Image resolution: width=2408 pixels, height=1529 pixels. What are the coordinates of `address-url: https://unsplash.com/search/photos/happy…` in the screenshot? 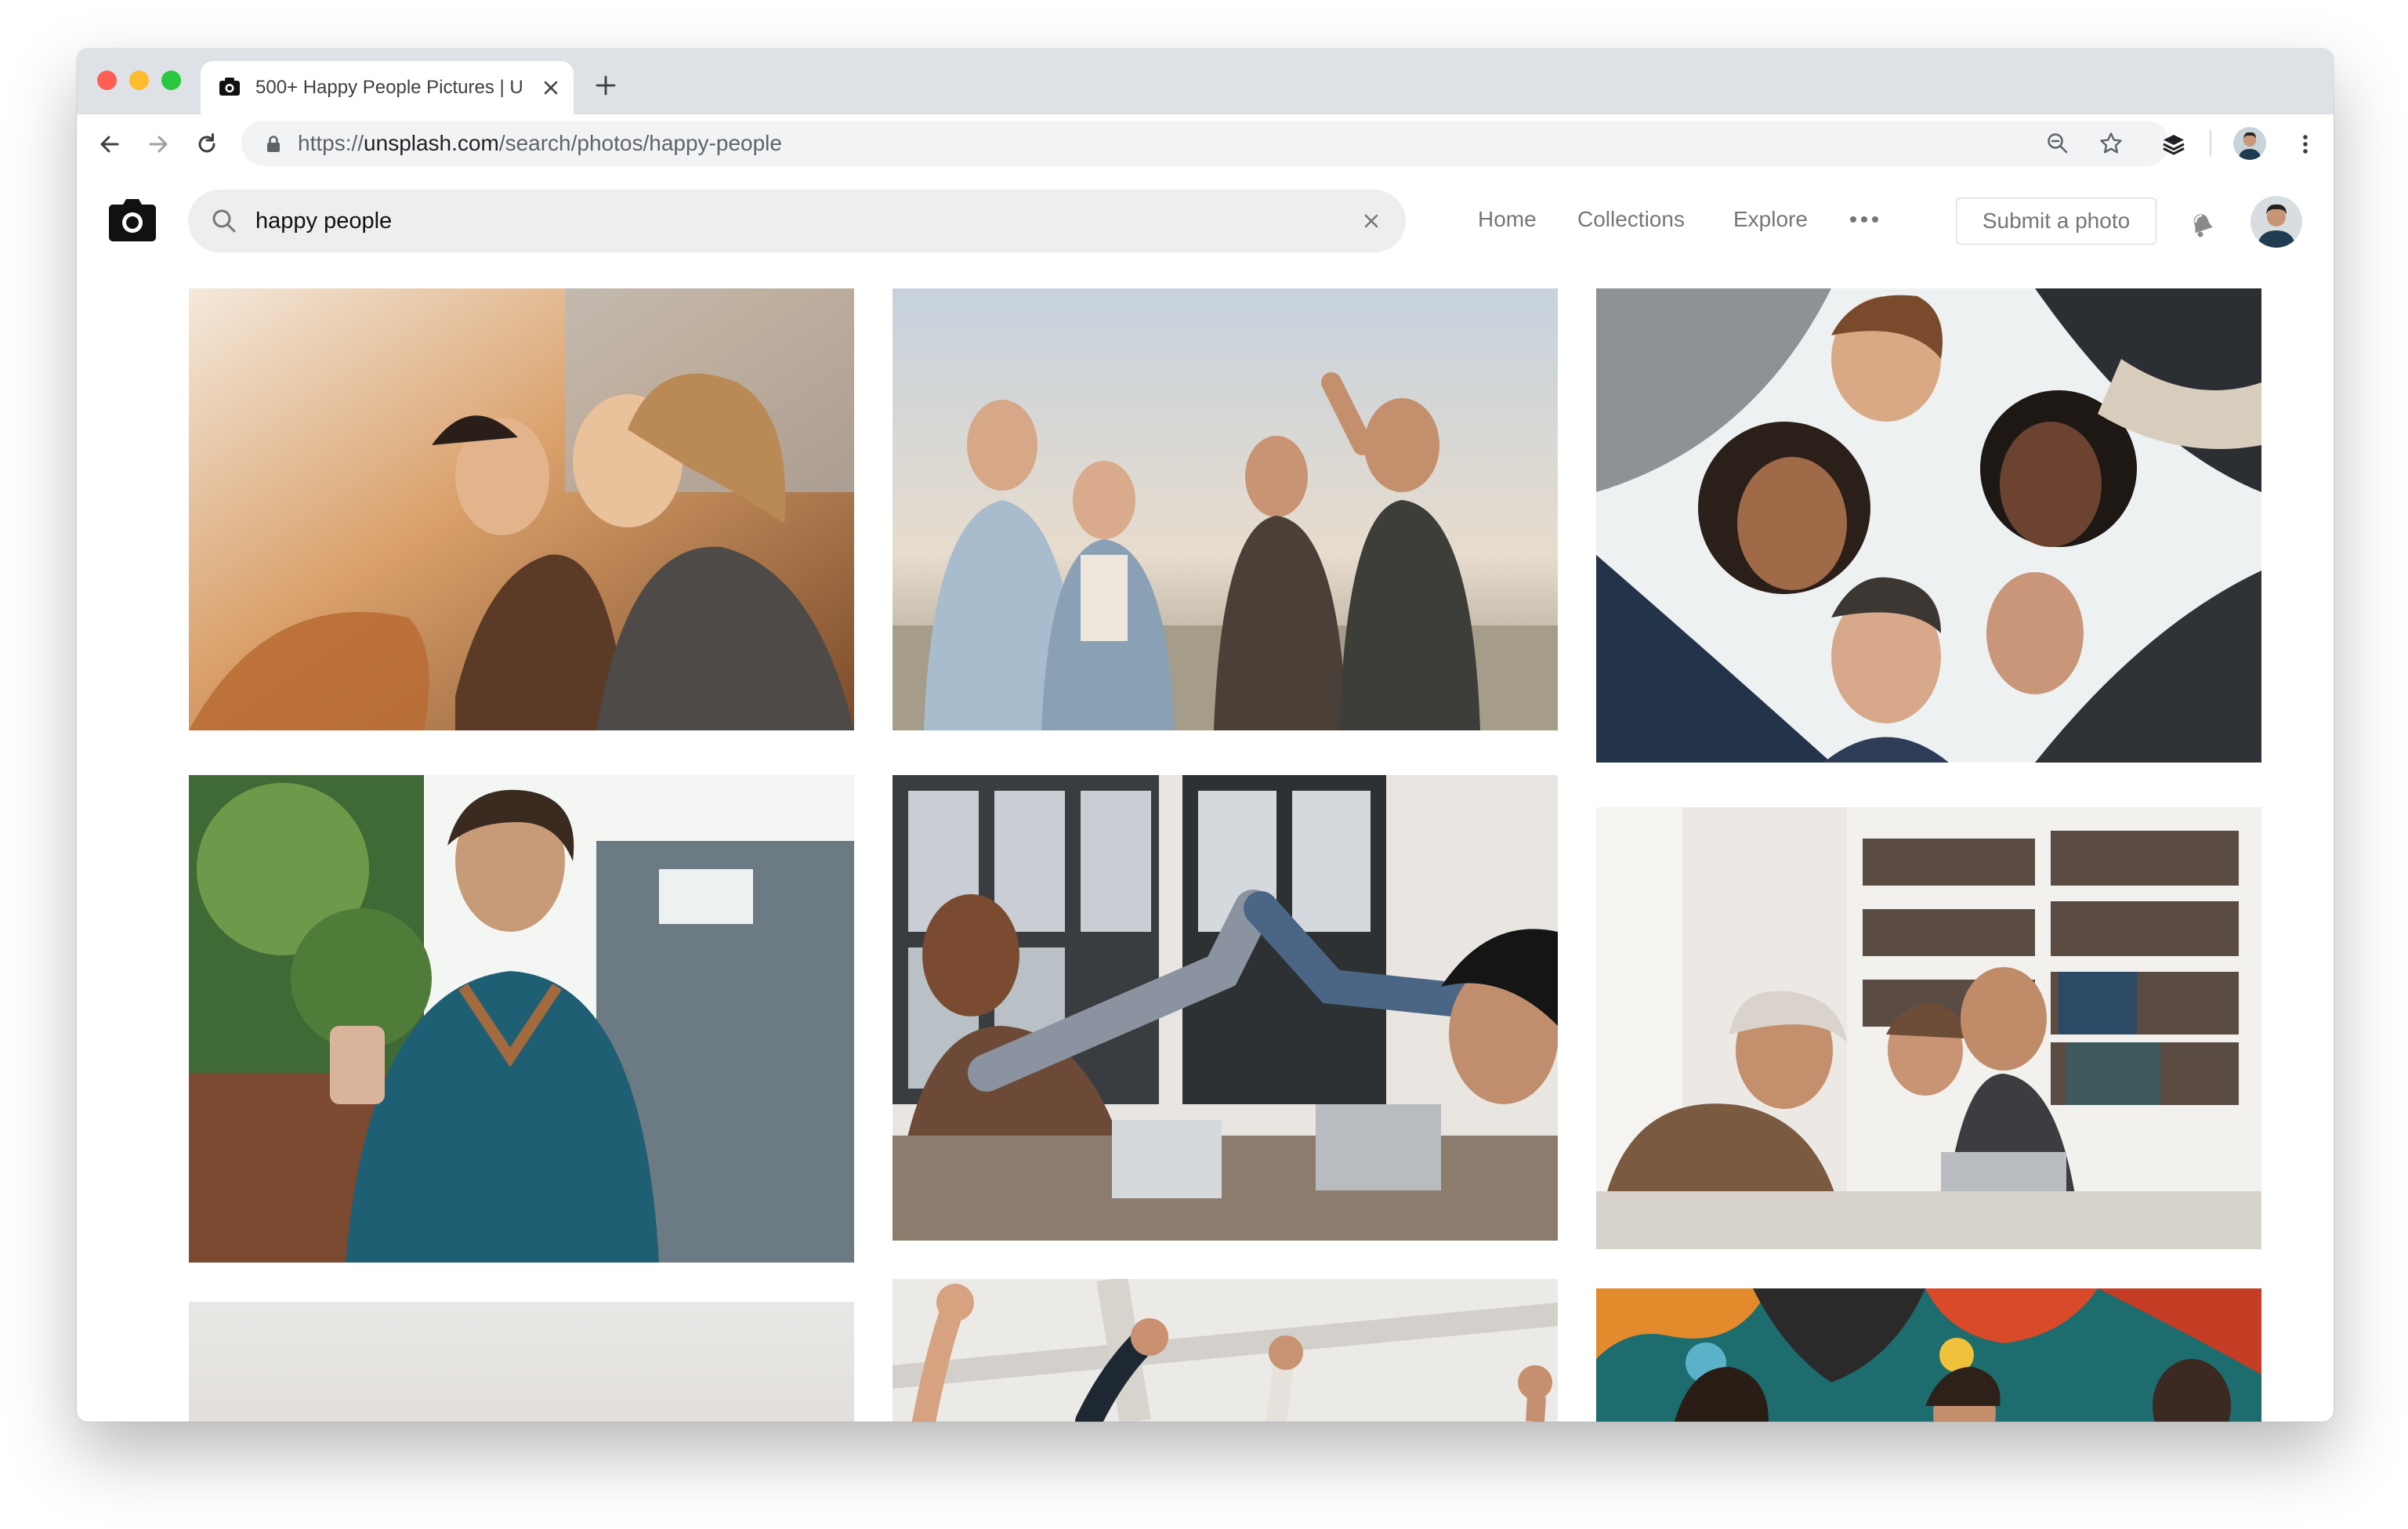 It's located at (540, 143).